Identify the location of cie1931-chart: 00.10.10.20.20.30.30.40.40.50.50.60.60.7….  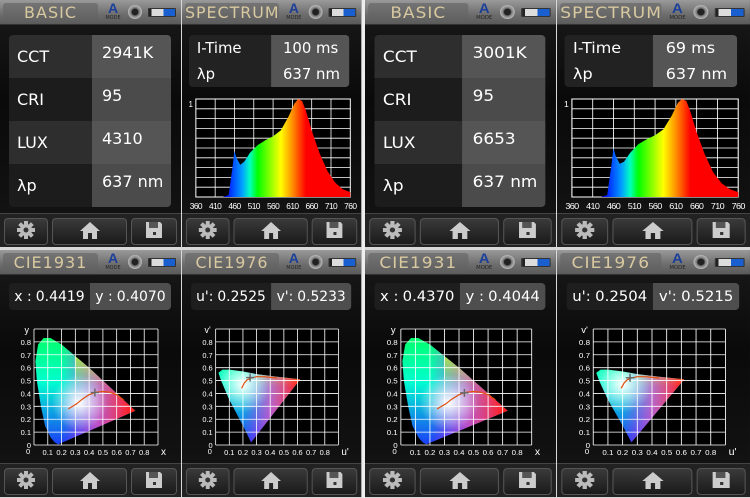
(93, 391).